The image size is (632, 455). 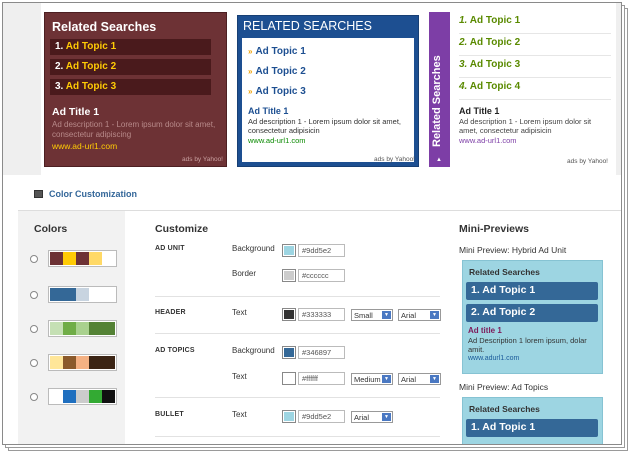 What do you see at coordinates (289, 352) in the screenshot?
I see `ad-topics-background-swatch` at bounding box center [289, 352].